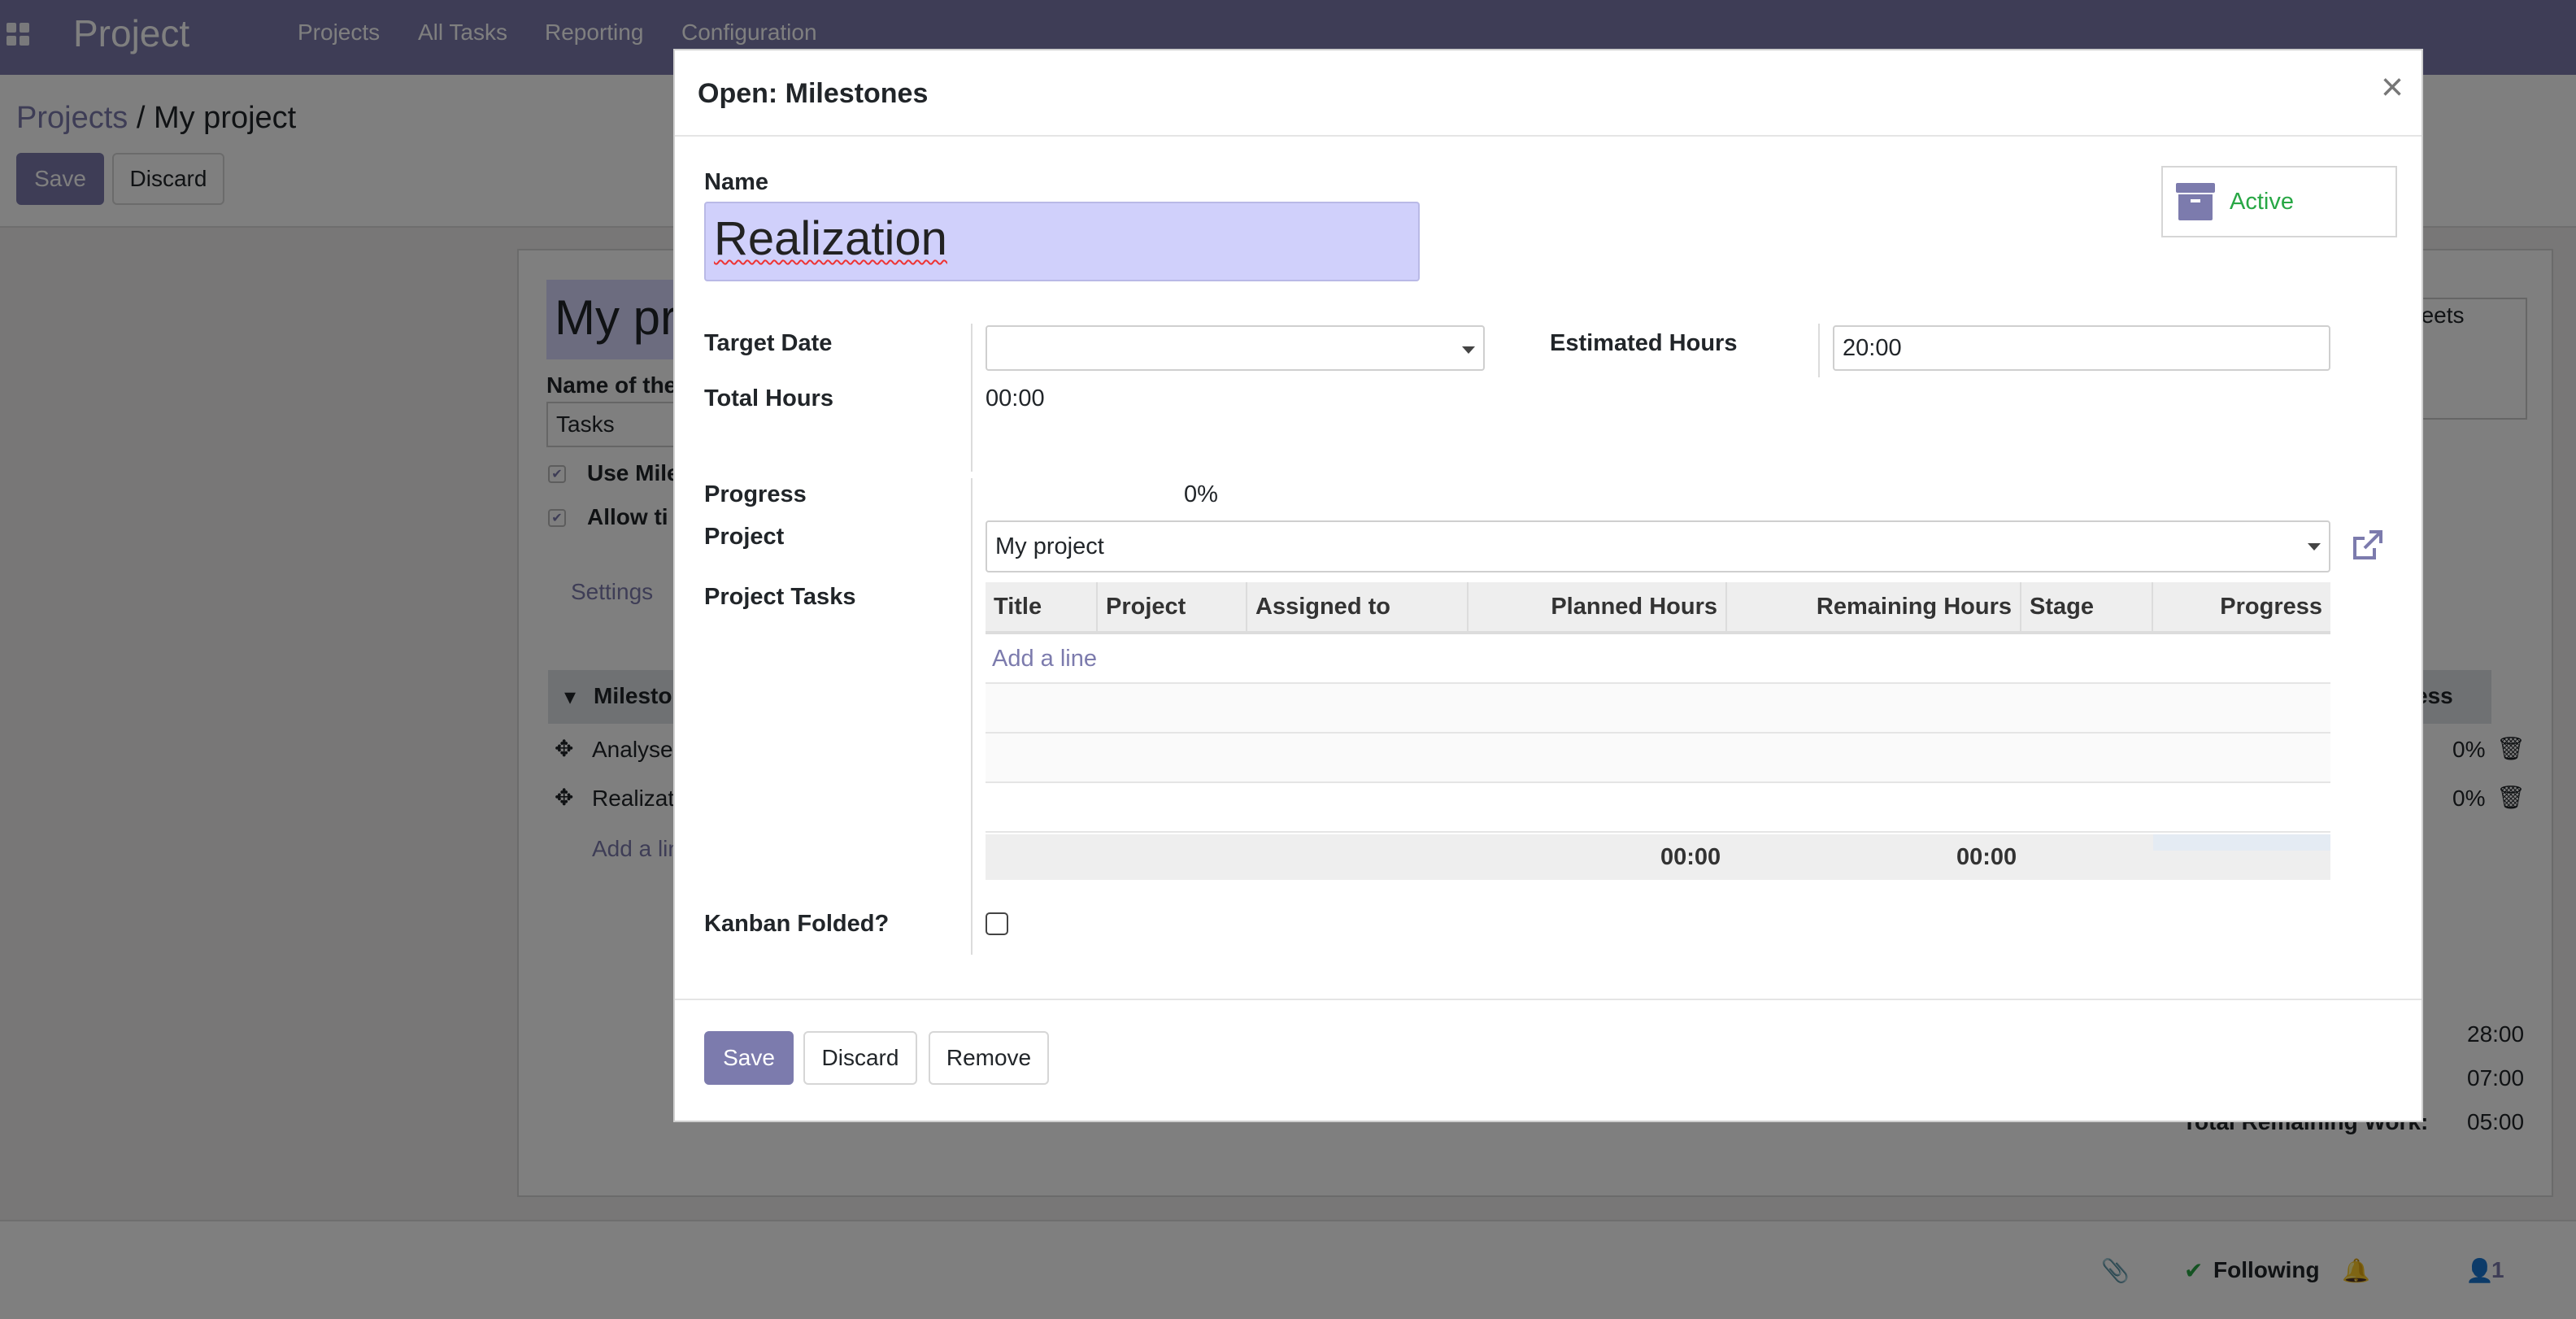 The height and width of the screenshot is (1319, 2576). I want to click on discard-button: Discard, so click(860, 1058).